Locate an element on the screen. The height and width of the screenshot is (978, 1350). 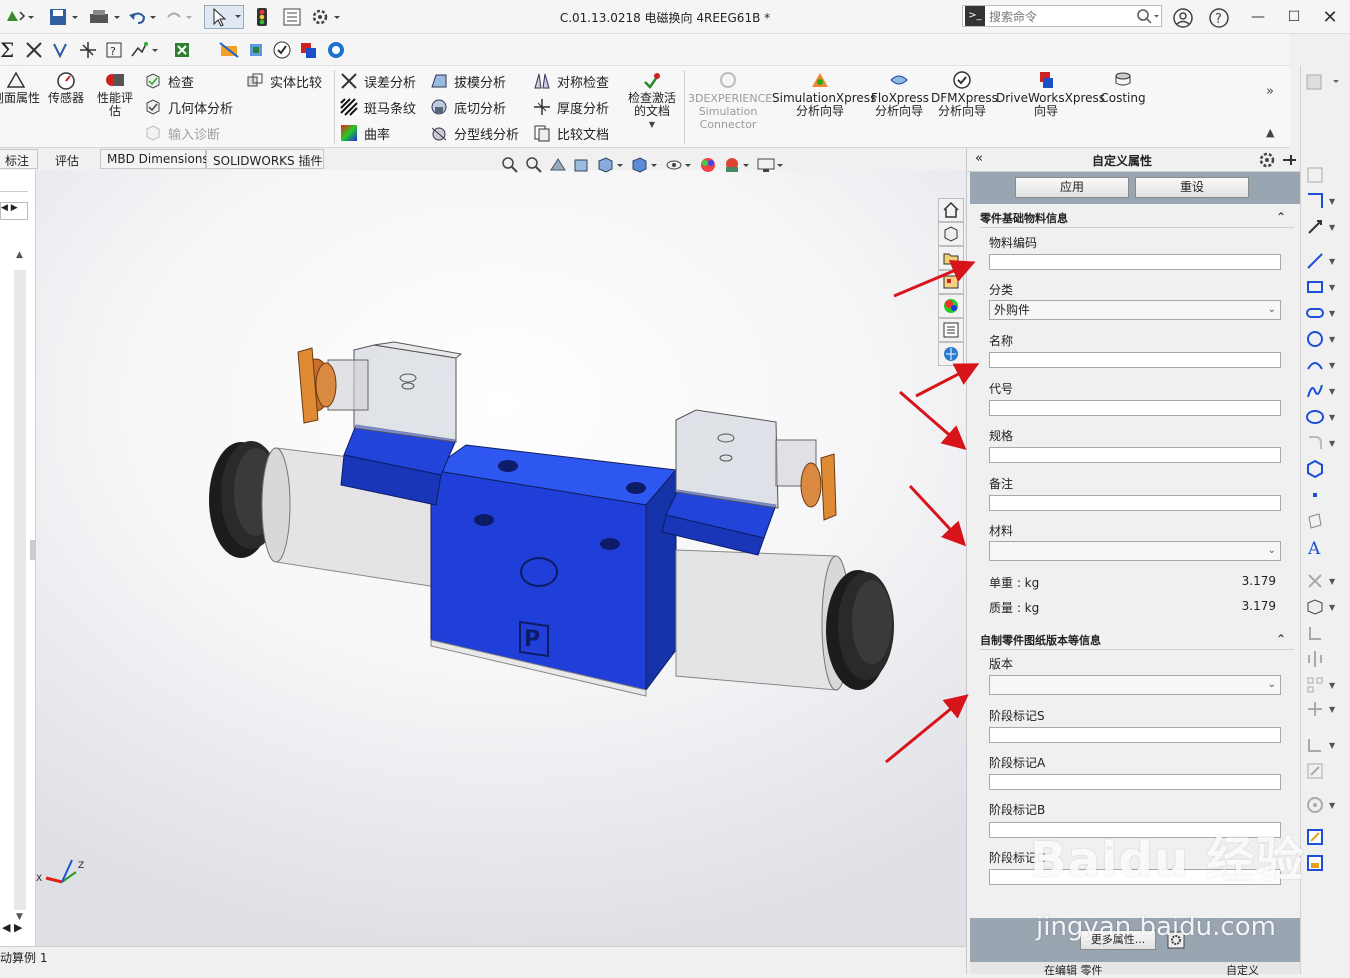
tab-annotation: 标注 is located at coordinates (19, 159).